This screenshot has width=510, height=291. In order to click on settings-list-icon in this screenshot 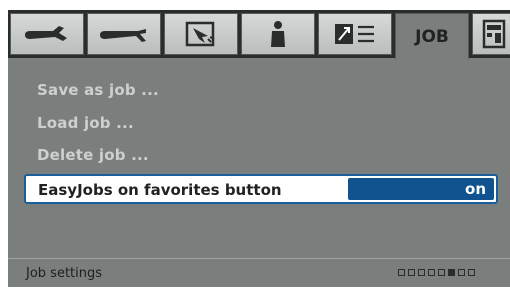, I will do `click(354, 34)`.